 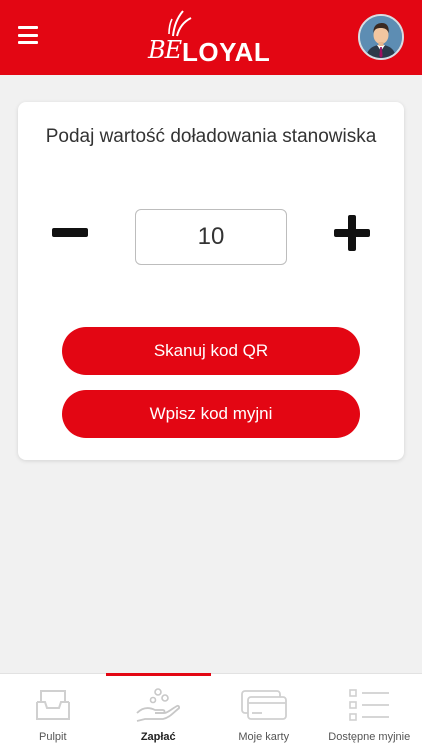 I want to click on logo-bold-text: LOYAL, so click(x=226, y=52).